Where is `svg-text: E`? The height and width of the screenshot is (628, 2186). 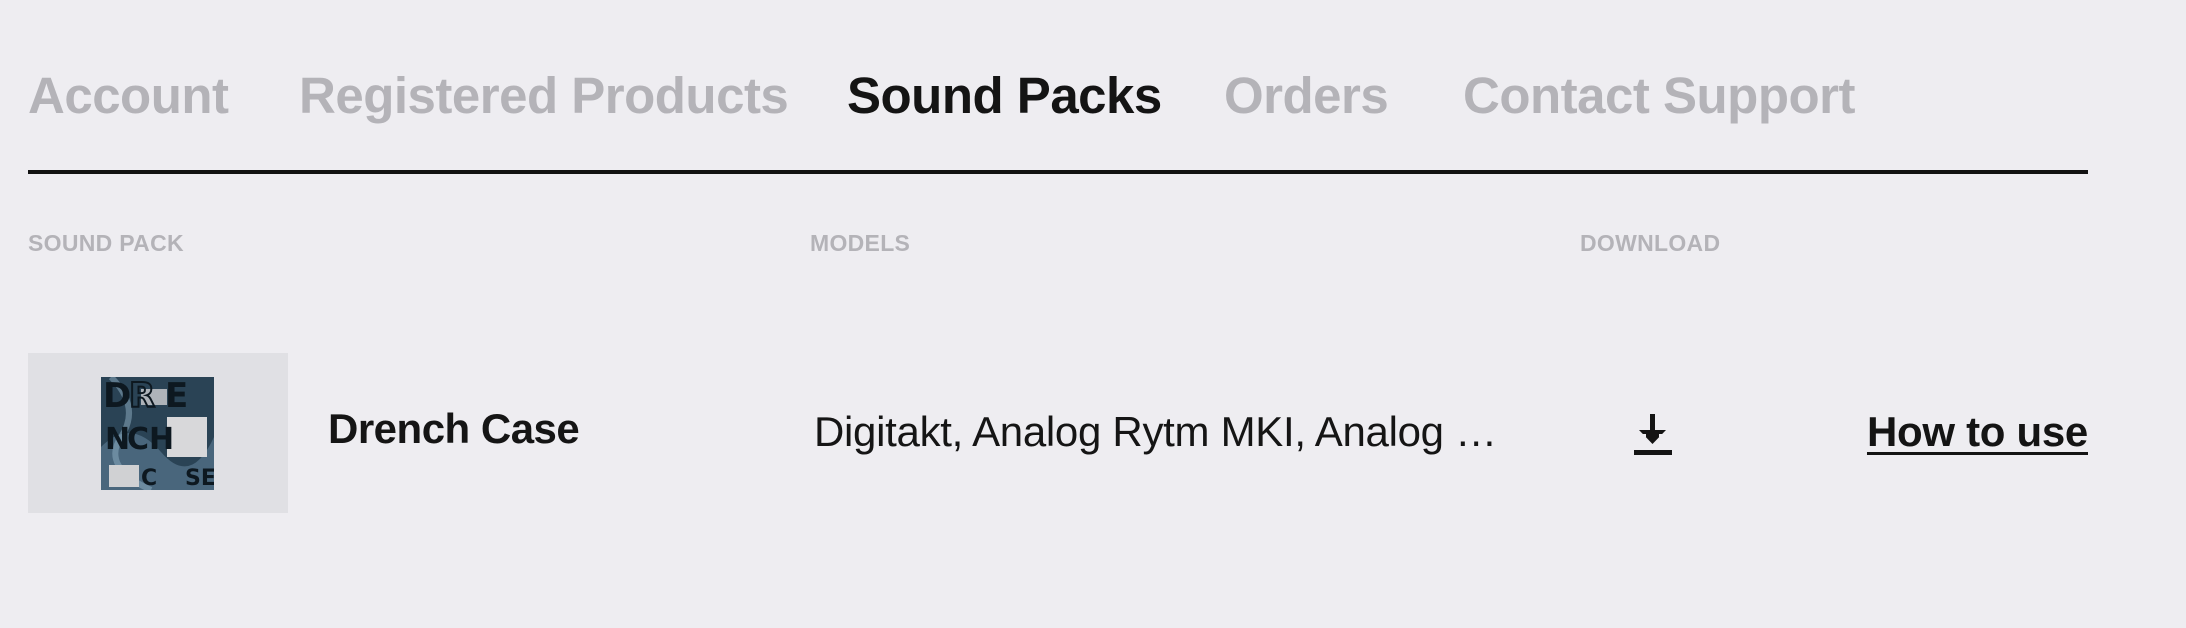
svg-text: E is located at coordinates (176, 396).